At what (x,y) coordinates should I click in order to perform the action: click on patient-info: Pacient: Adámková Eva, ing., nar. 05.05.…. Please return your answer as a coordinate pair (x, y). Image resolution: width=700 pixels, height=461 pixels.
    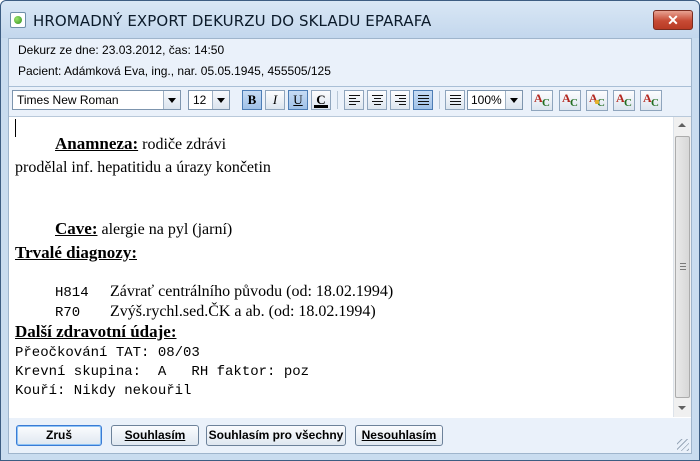
    Looking at the image, I should click on (174, 71).